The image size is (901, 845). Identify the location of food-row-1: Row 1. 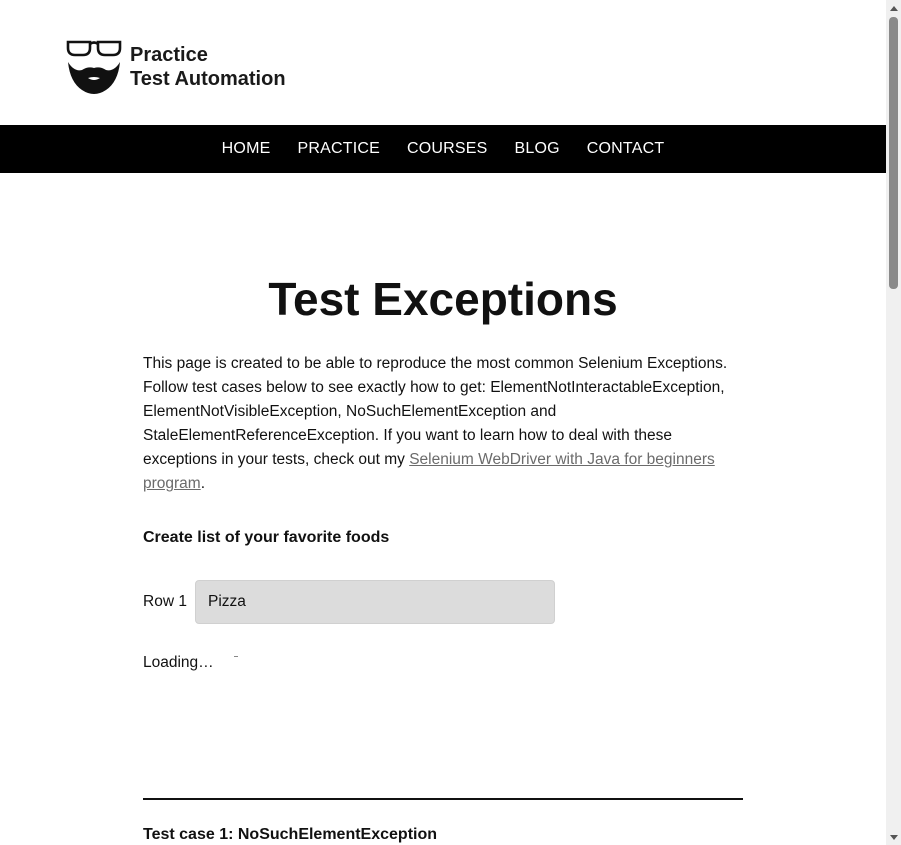
(443, 602).